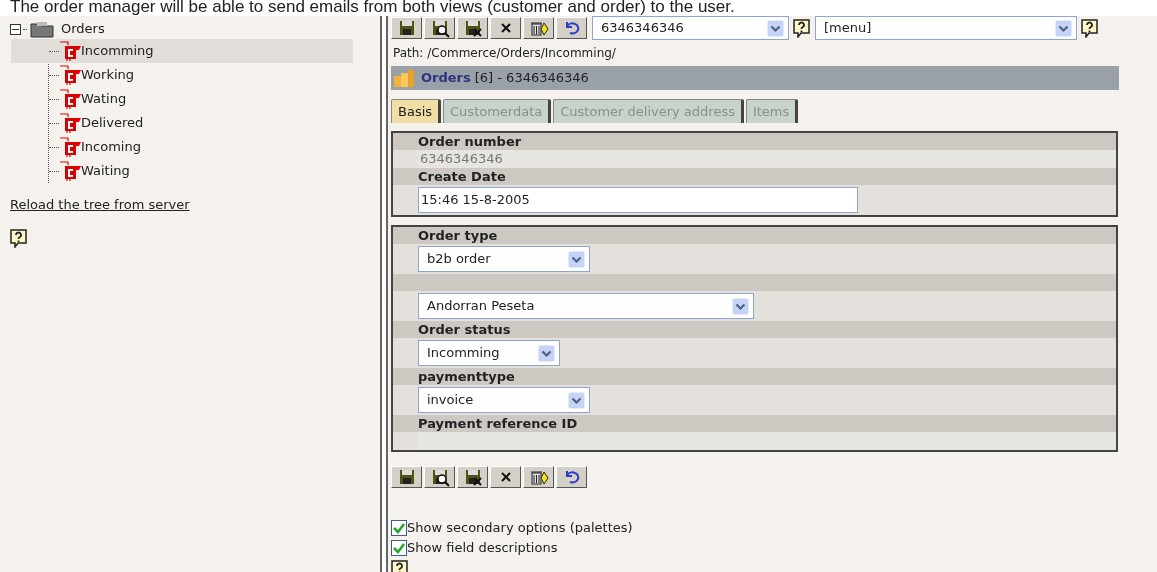 The width and height of the screenshot is (1157, 572). Describe the element at coordinates (117, 51) in the screenshot. I see `tree-item-label: Incomming` at that location.